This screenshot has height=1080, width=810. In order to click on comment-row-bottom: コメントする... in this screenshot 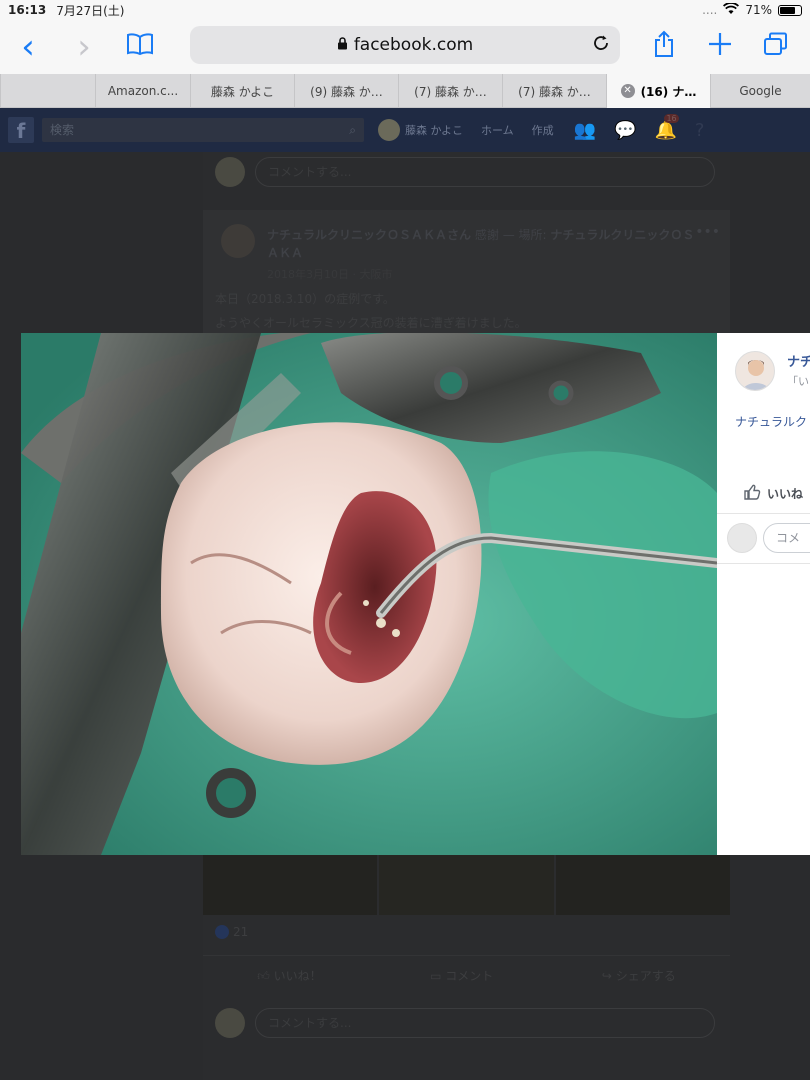, I will do `click(465, 1023)`.